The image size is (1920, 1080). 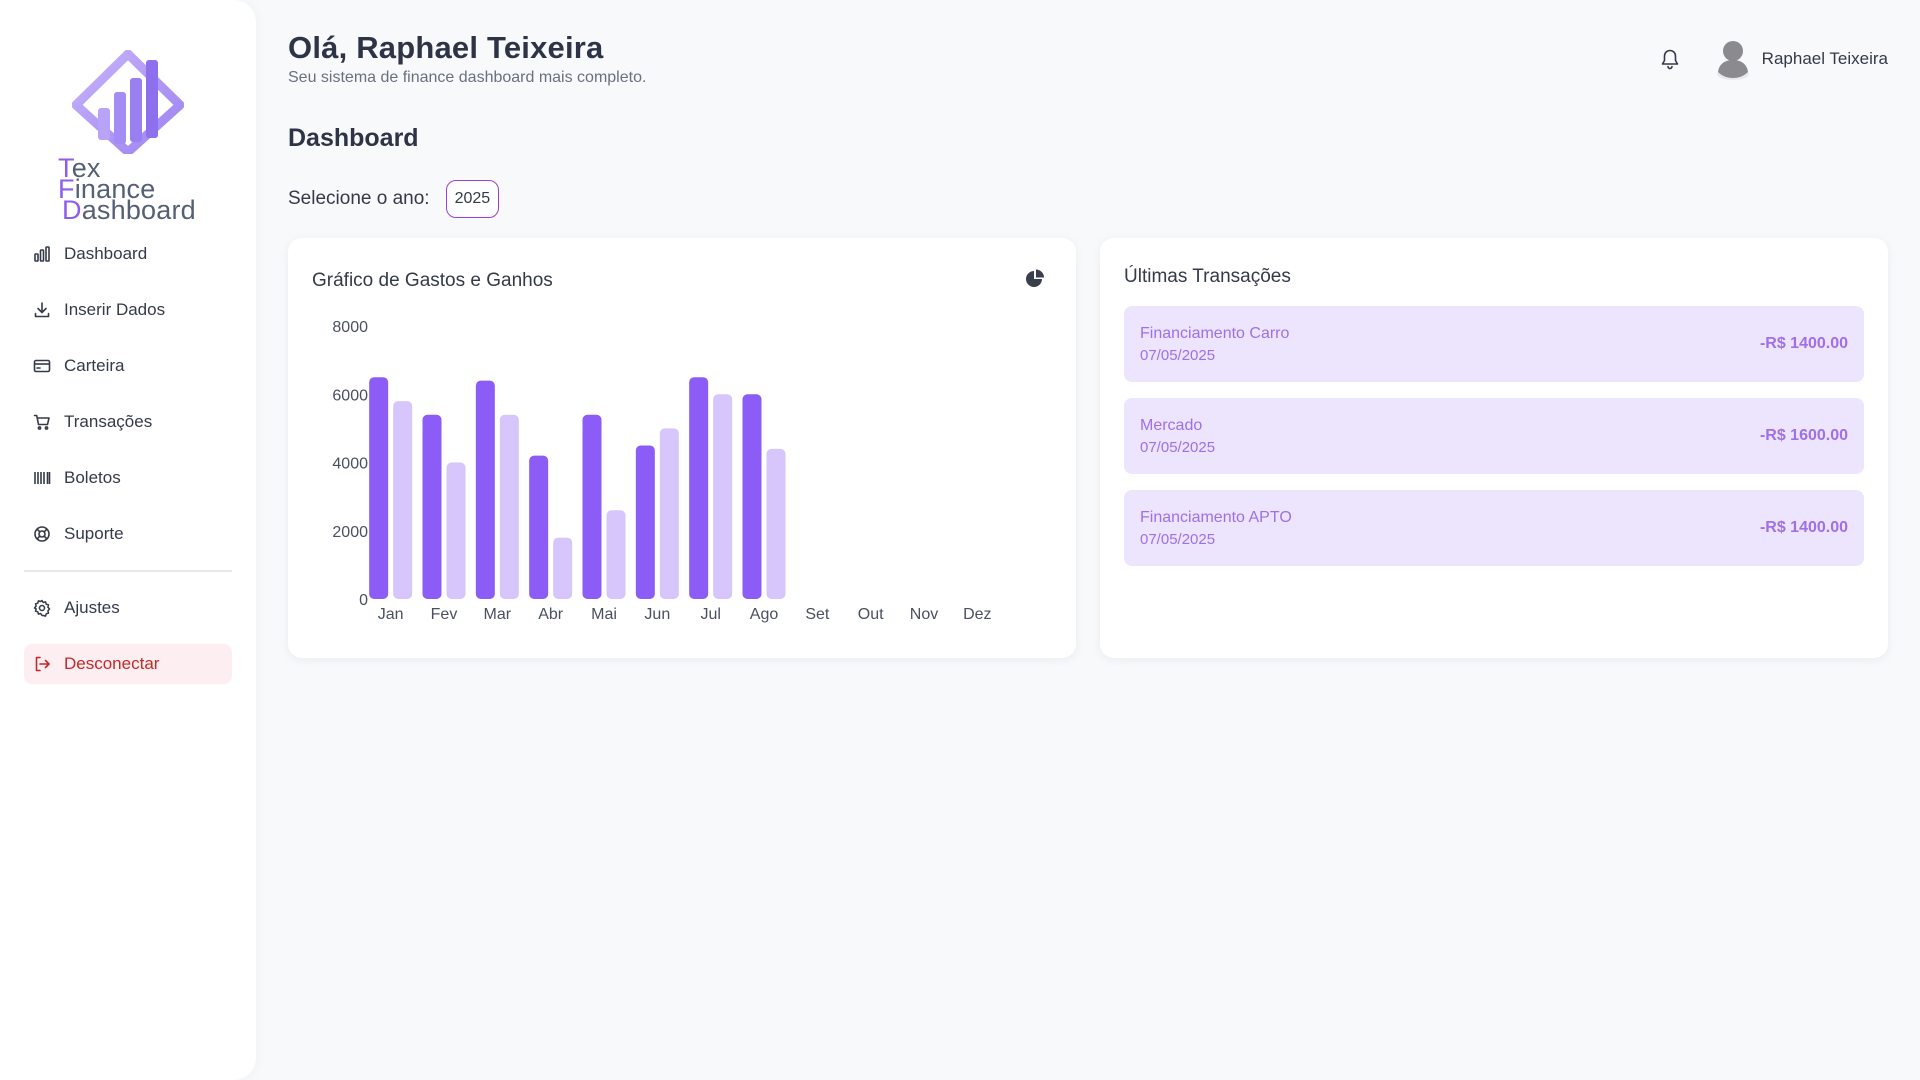 I want to click on brand-logo: Tex Finance Dashboard, so click(x=128, y=137).